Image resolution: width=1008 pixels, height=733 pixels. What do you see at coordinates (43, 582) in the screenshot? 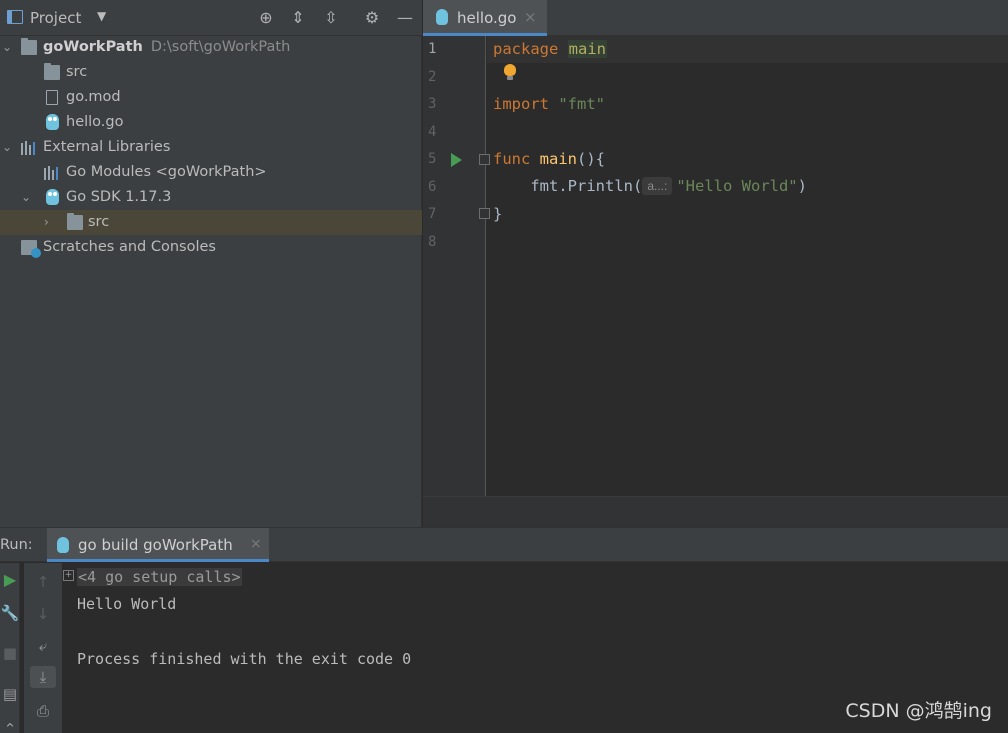
I see `arrow-up-icon: ↑` at bounding box center [43, 582].